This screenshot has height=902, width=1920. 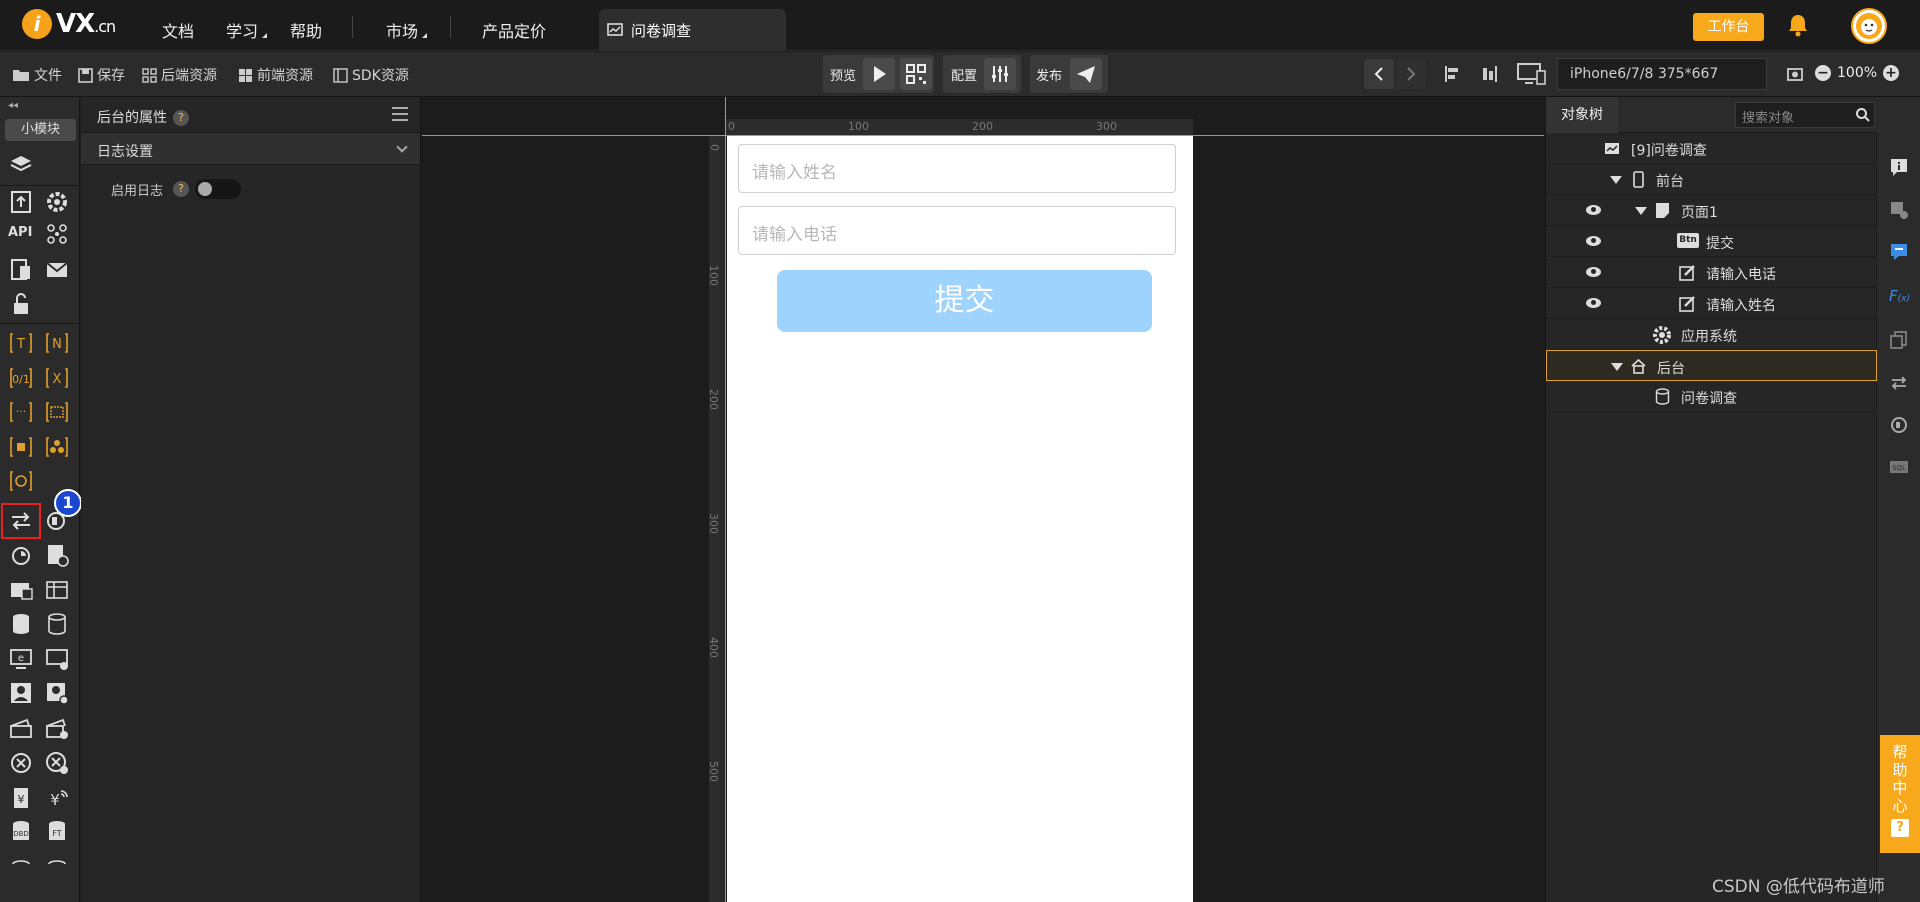 I want to click on undo-arrow-button, so click(x=1379, y=74).